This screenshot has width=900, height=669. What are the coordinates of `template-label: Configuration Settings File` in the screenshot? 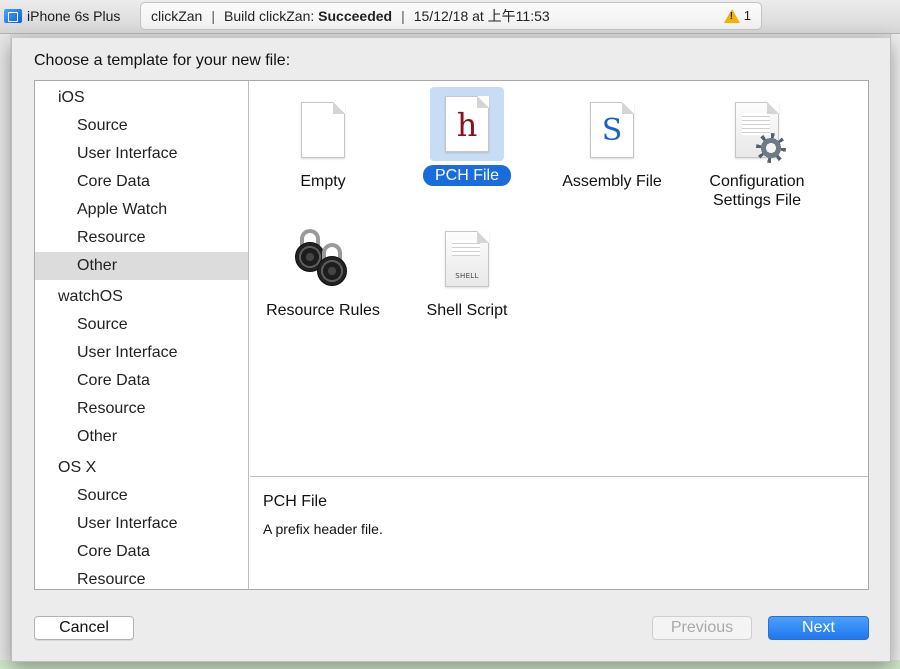 It's located at (757, 191).